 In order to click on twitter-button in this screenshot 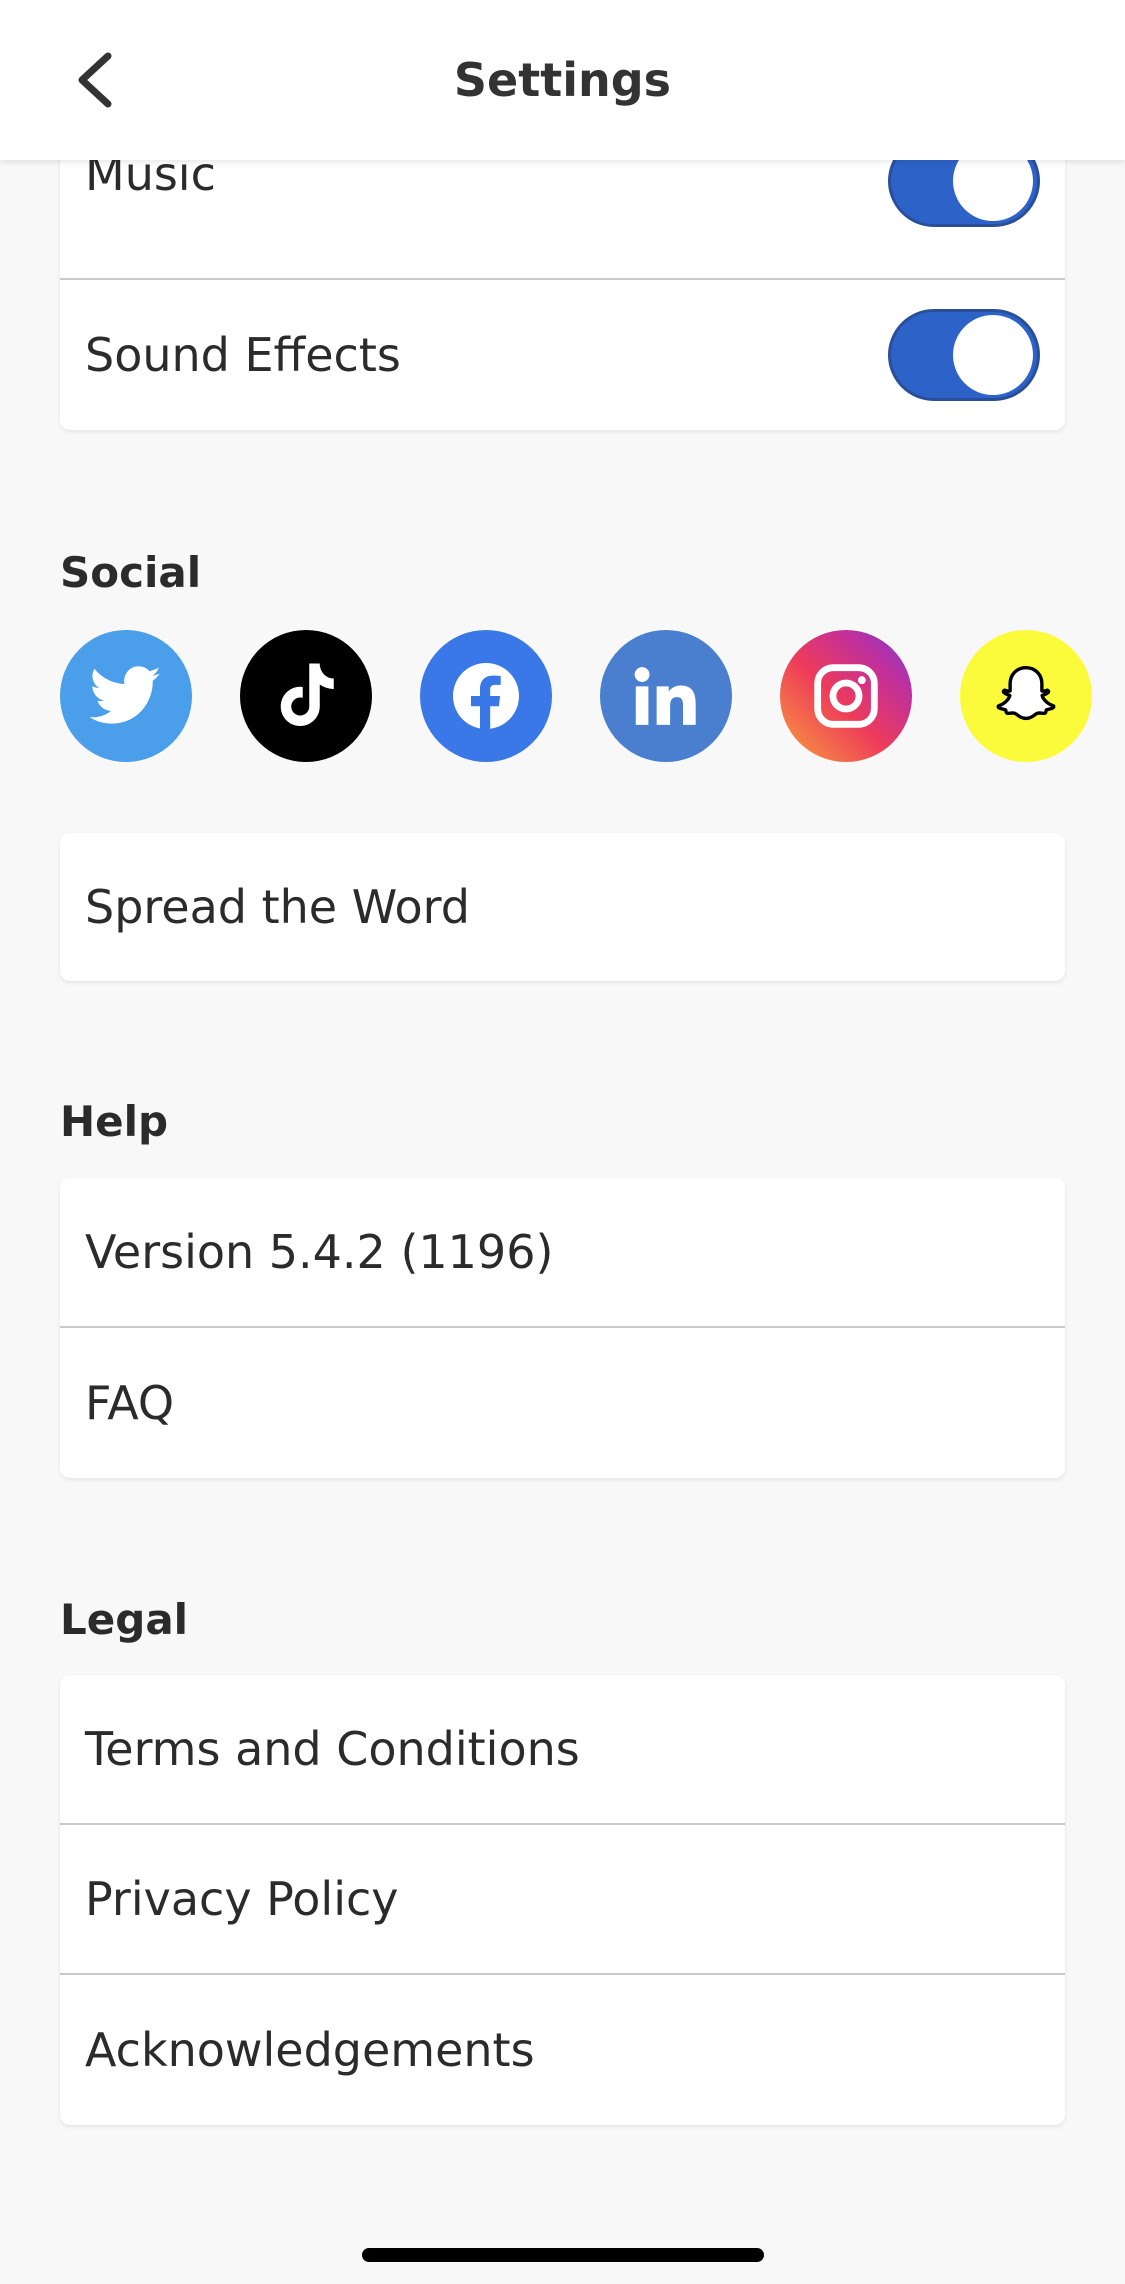, I will do `click(126, 696)`.